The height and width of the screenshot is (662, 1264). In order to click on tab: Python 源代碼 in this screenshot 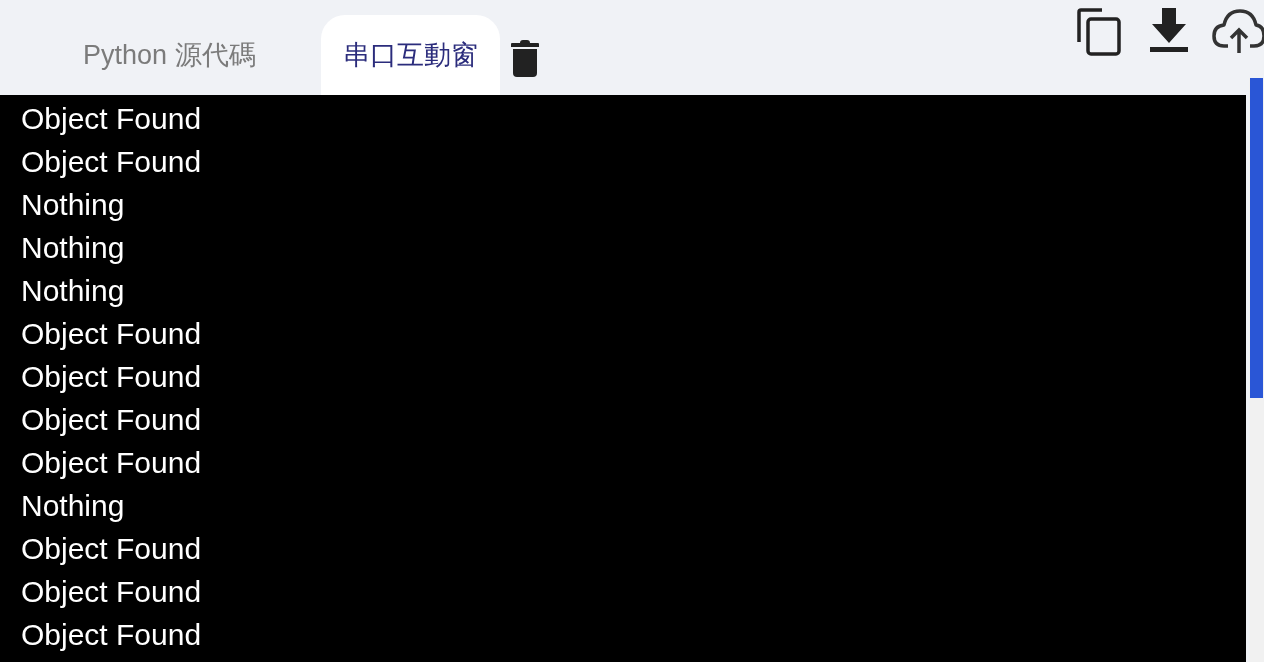, I will do `click(169, 55)`.